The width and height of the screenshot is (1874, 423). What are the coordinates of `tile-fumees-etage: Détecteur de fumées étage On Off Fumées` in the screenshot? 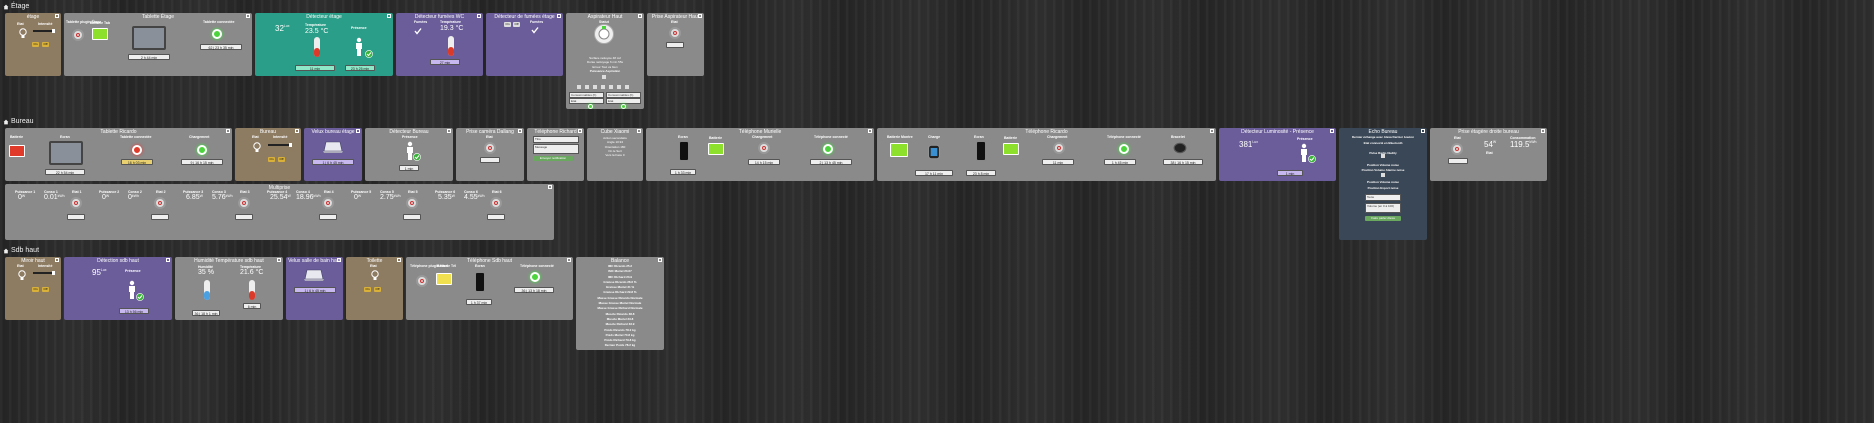 It's located at (524, 44).